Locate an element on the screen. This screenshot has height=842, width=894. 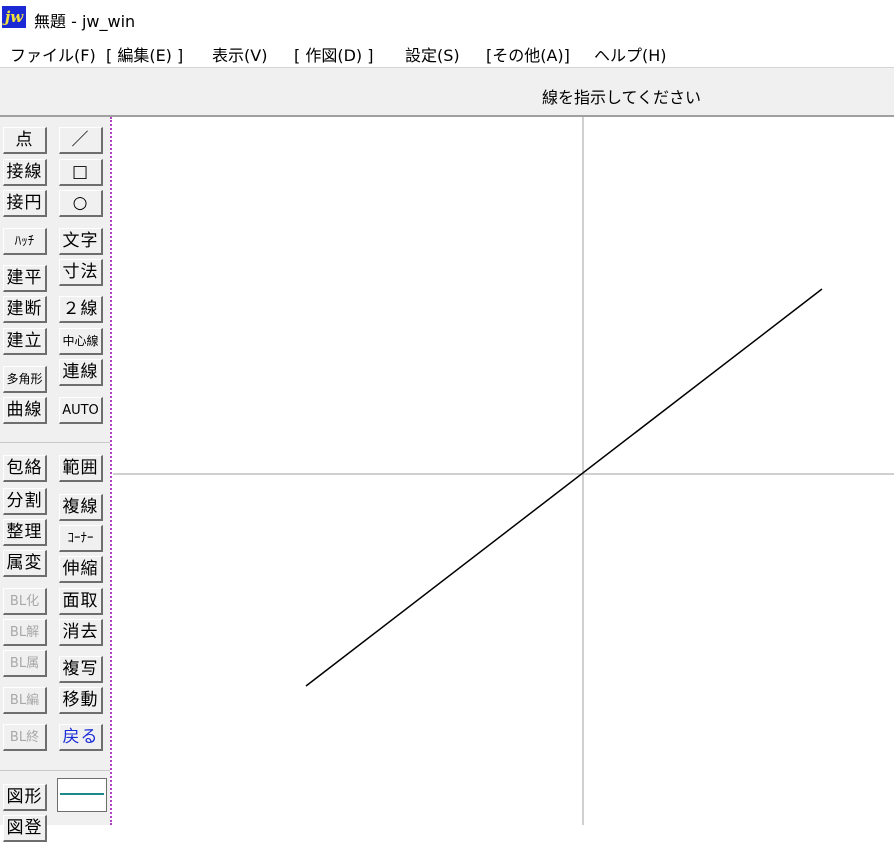
tool-copy: 複写 is located at coordinates (81, 669).